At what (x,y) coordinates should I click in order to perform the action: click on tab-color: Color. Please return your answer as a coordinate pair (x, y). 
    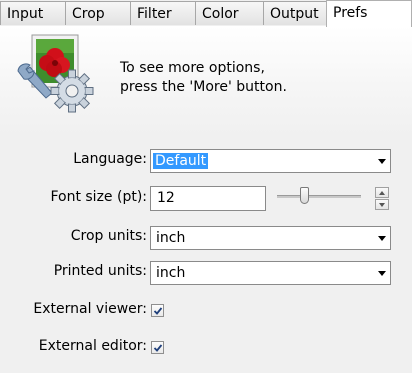
    Looking at the image, I should click on (229, 13).